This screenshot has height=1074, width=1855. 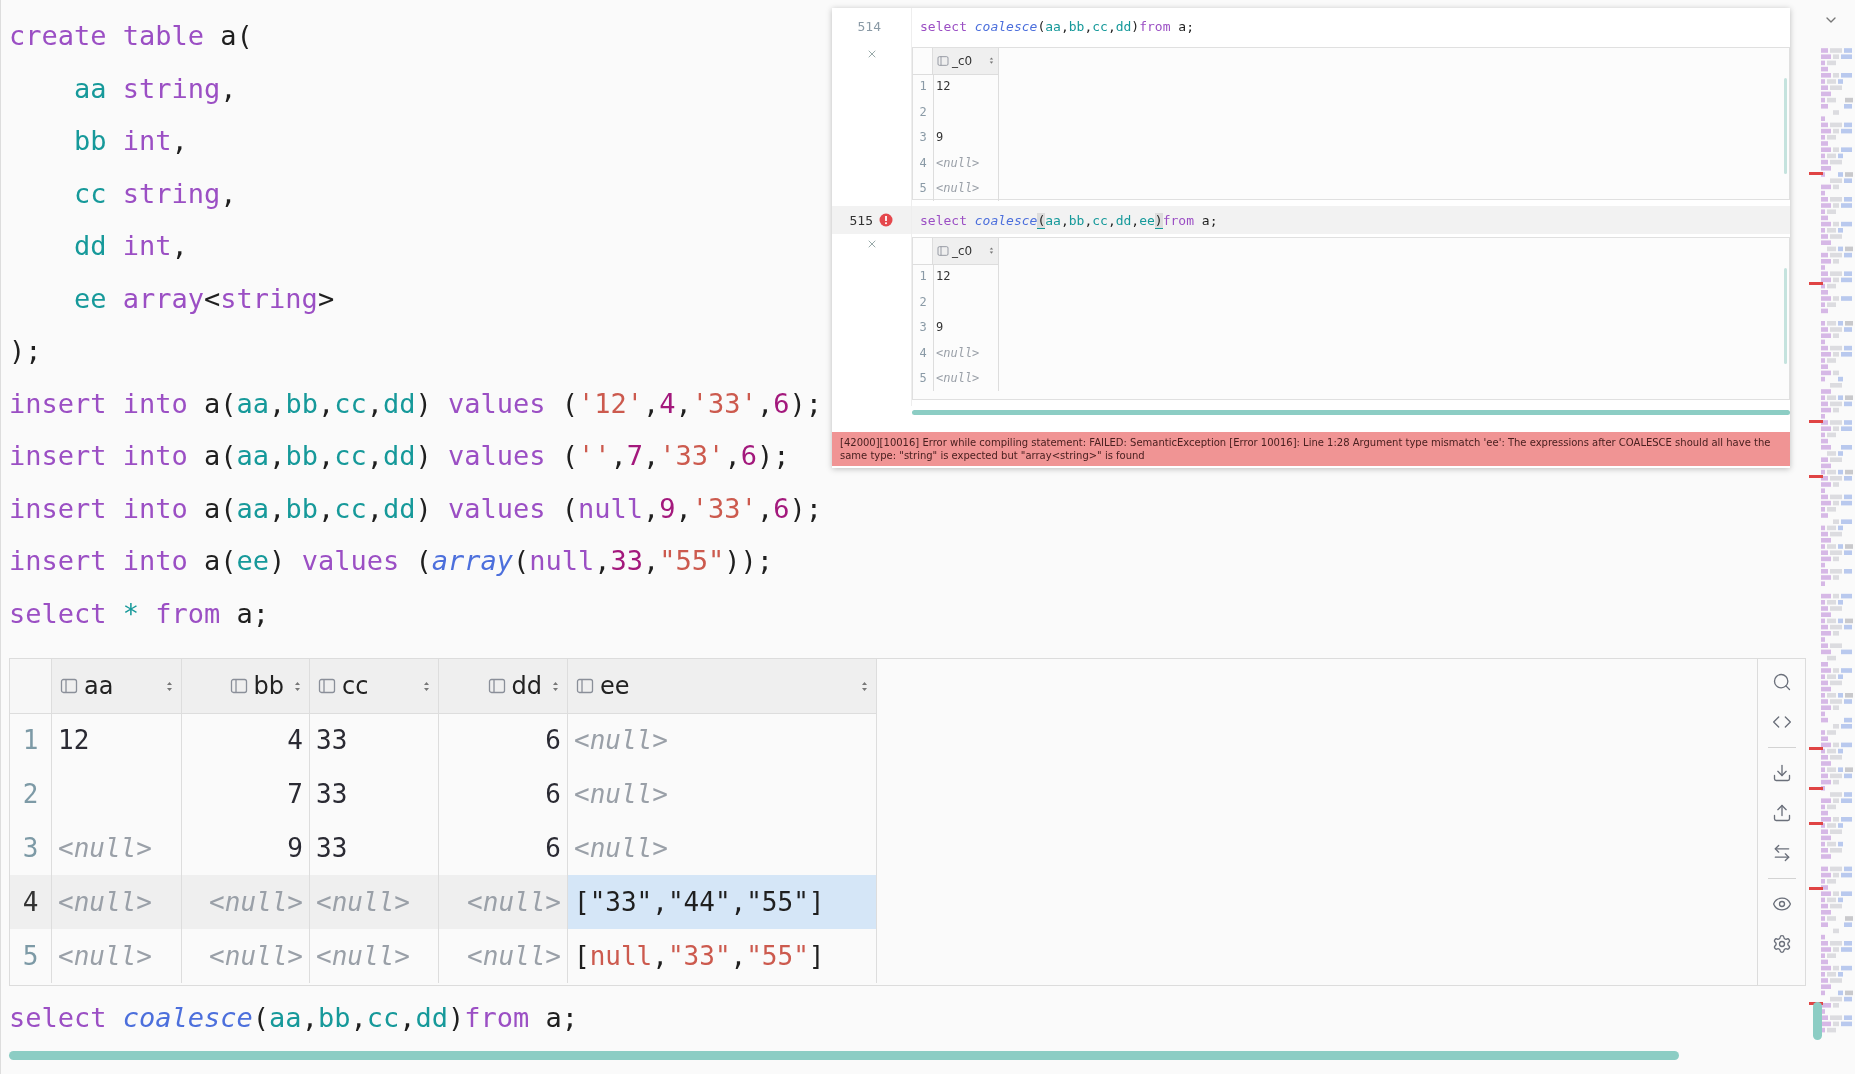 I want to click on column-name: bb, so click(x=268, y=686).